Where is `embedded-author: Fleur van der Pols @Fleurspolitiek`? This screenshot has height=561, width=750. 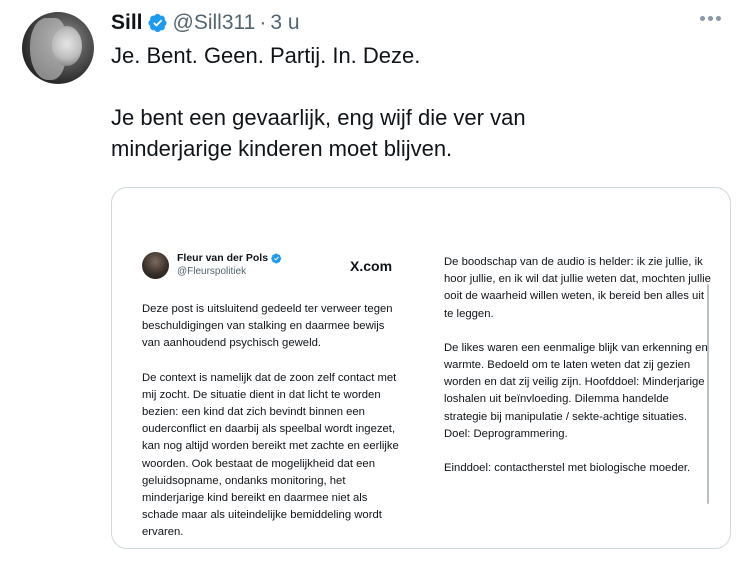
embedded-author: Fleur van der Pols @Fleurspolitiek is located at coordinates (212, 265).